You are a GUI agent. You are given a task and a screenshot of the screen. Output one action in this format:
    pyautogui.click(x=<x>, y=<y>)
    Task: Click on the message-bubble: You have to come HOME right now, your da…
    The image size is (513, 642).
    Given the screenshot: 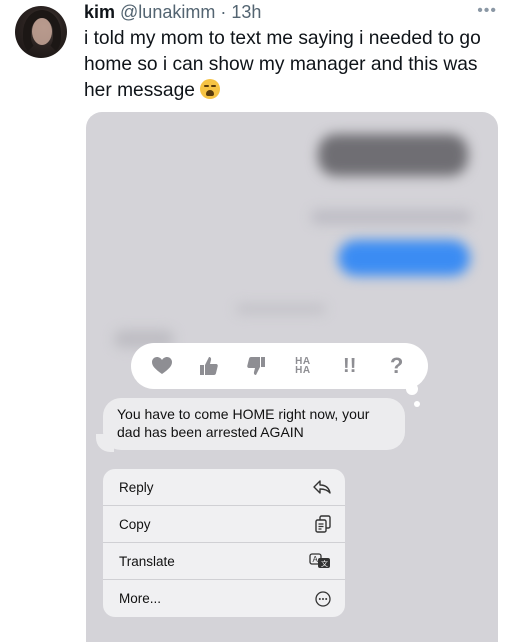 What is the action you would take?
    pyautogui.click(x=254, y=424)
    